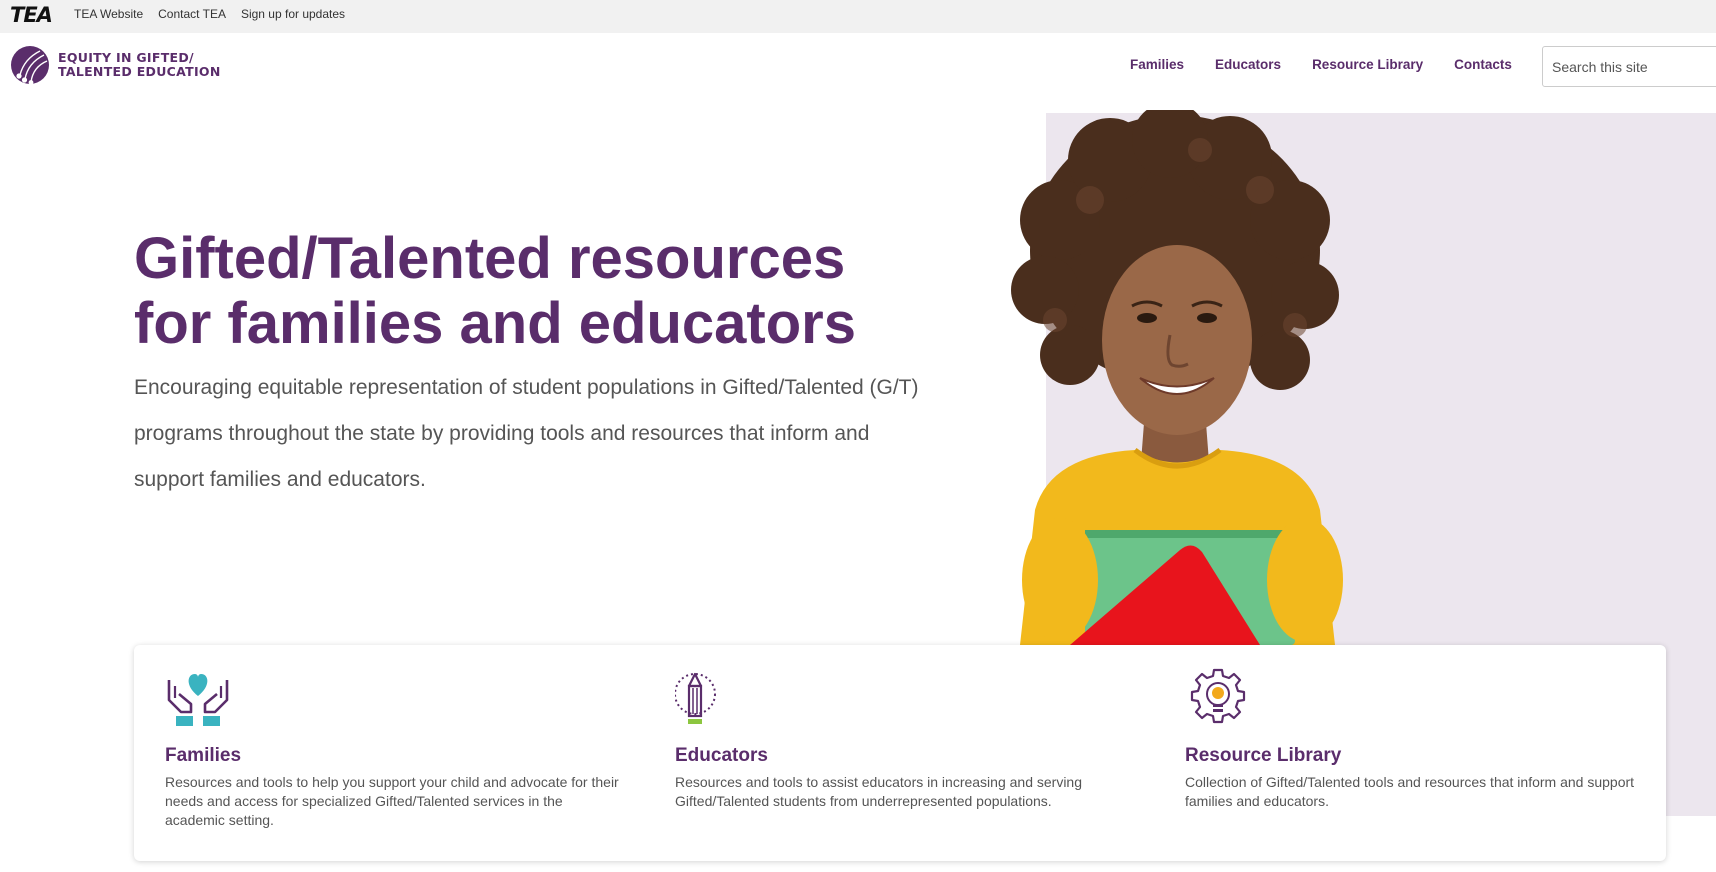 The image size is (1716, 872). Describe the element at coordinates (495, 323) in the screenshot. I see `hero-title-line-2: for families and educators` at that location.